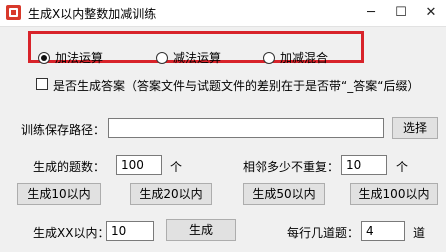  What do you see at coordinates (401, 13) in the screenshot?
I see `maximize-button: ☐` at bounding box center [401, 13].